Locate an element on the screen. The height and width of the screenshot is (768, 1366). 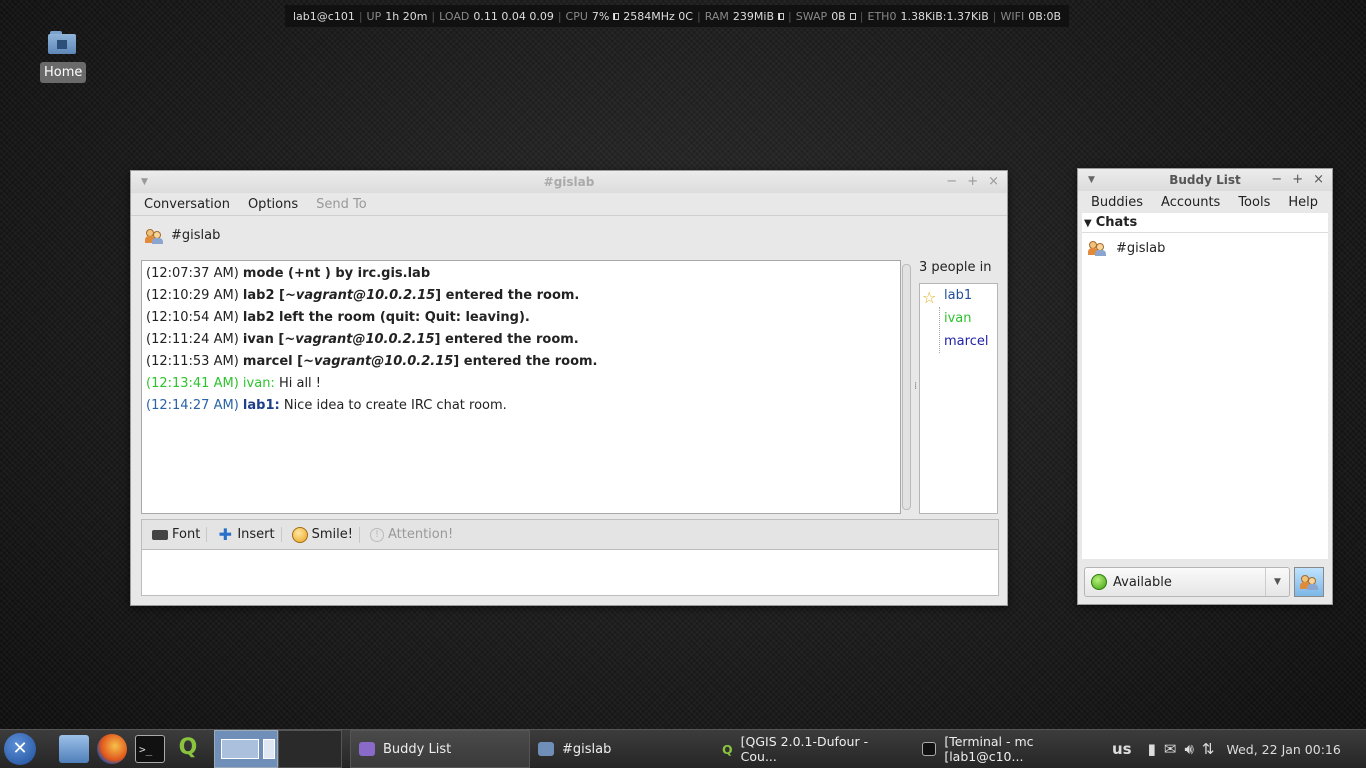
buddy-avatar-icon is located at coordinates (1309, 582).